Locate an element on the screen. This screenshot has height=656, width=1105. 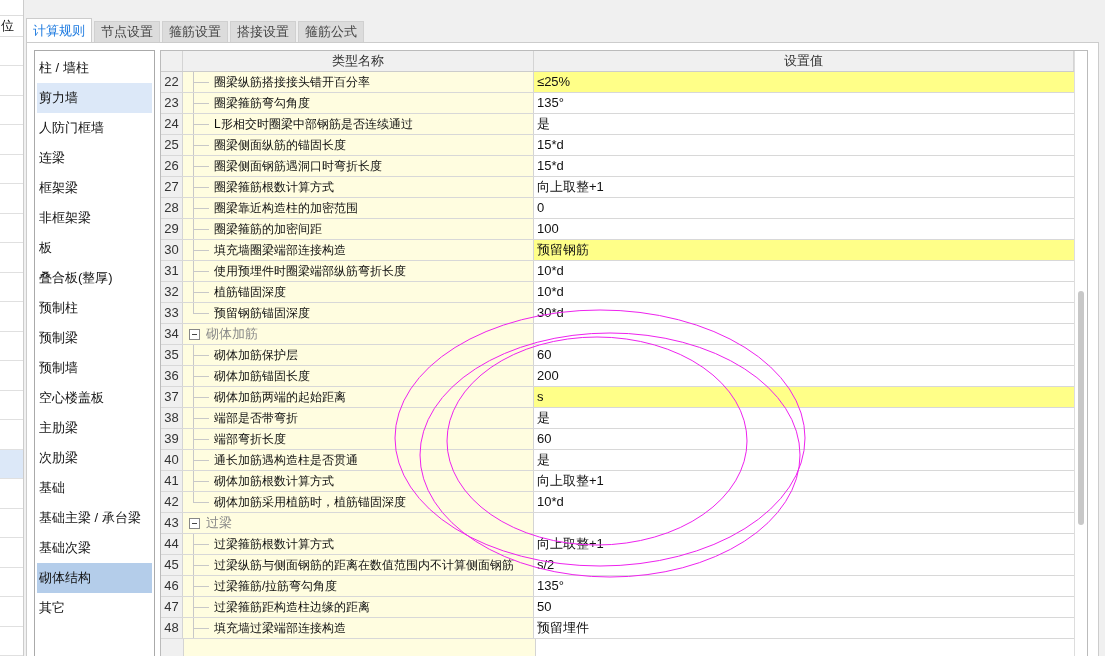
row-number: 34 is located at coordinates (172, 334).